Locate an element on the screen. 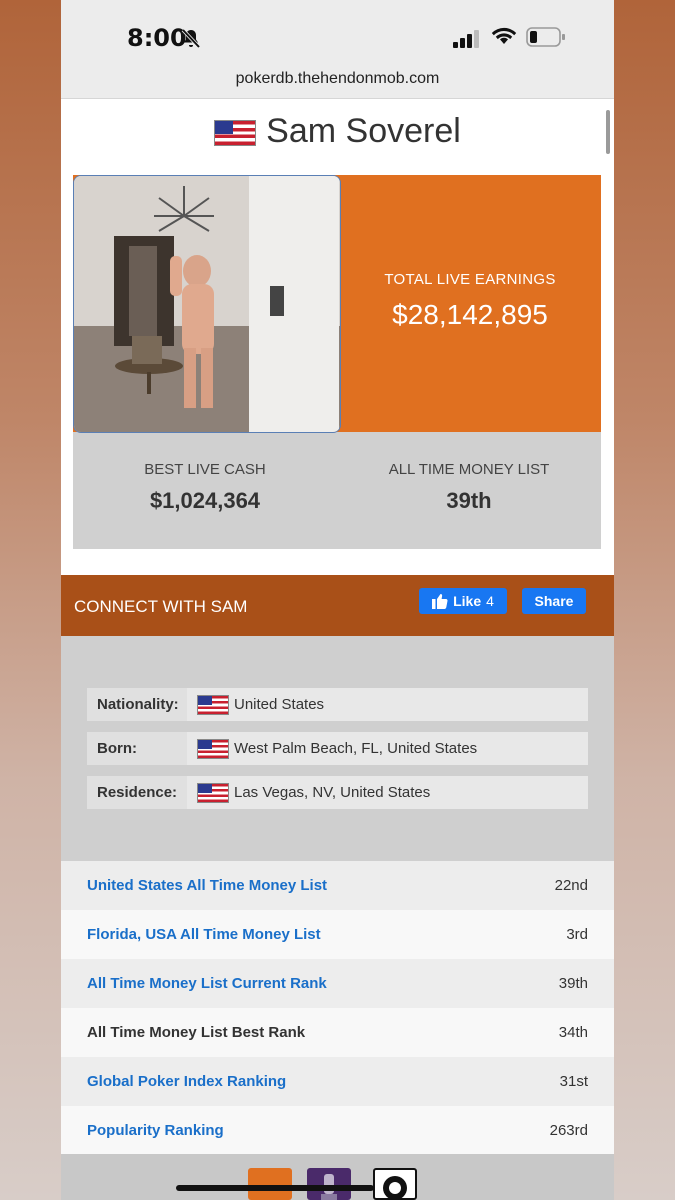 This screenshot has height=1200, width=675. poker-chip-icon is located at coordinates (395, 1188).